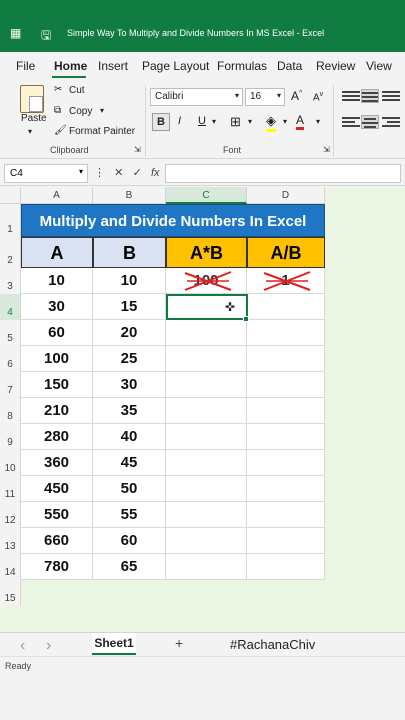  I want to click on font-color-dropdown-icon: ▾, so click(318, 121).